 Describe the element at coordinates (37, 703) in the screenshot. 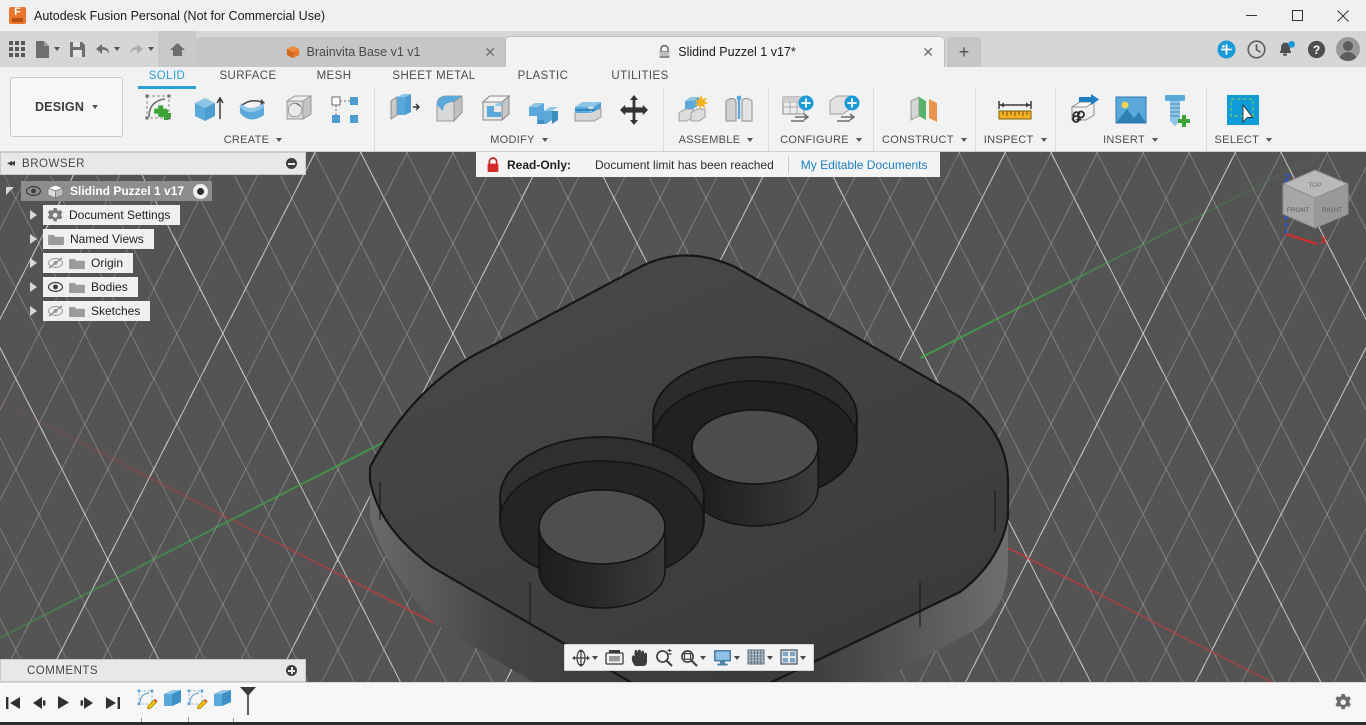

I see `timeline-step-back-button` at that location.